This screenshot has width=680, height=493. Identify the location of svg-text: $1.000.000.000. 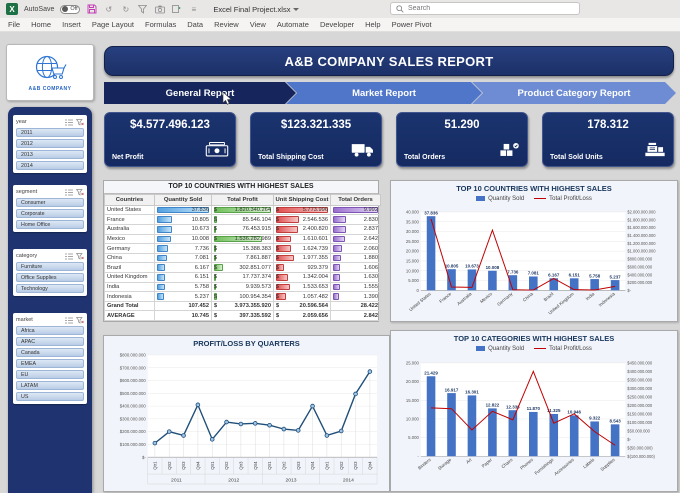
(641, 251).